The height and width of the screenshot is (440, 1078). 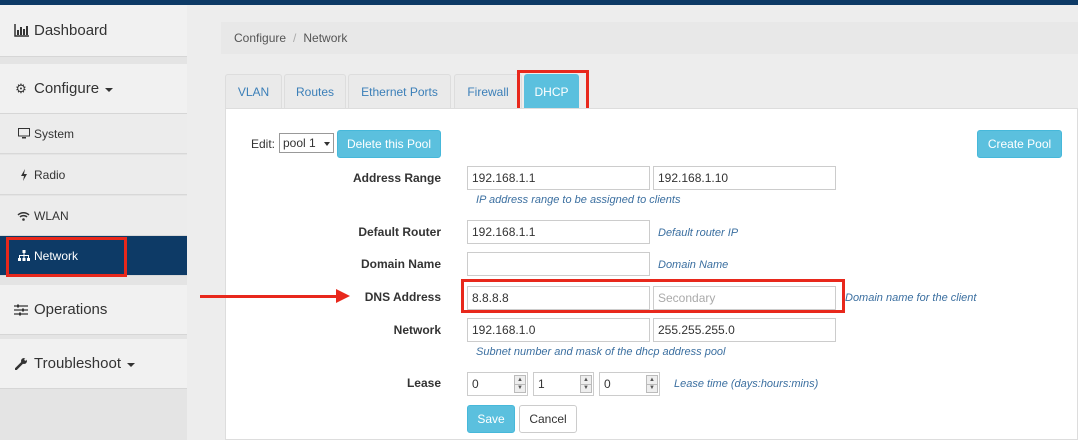 I want to click on breadcrumb: Configure / Network, so click(x=649, y=38).